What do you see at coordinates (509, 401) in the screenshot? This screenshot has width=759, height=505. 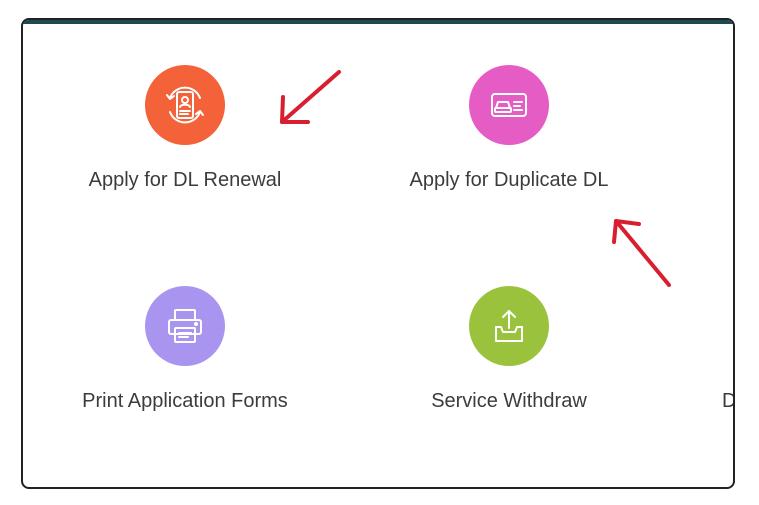 I see `service-withdraw-label: Service Withdraw` at bounding box center [509, 401].